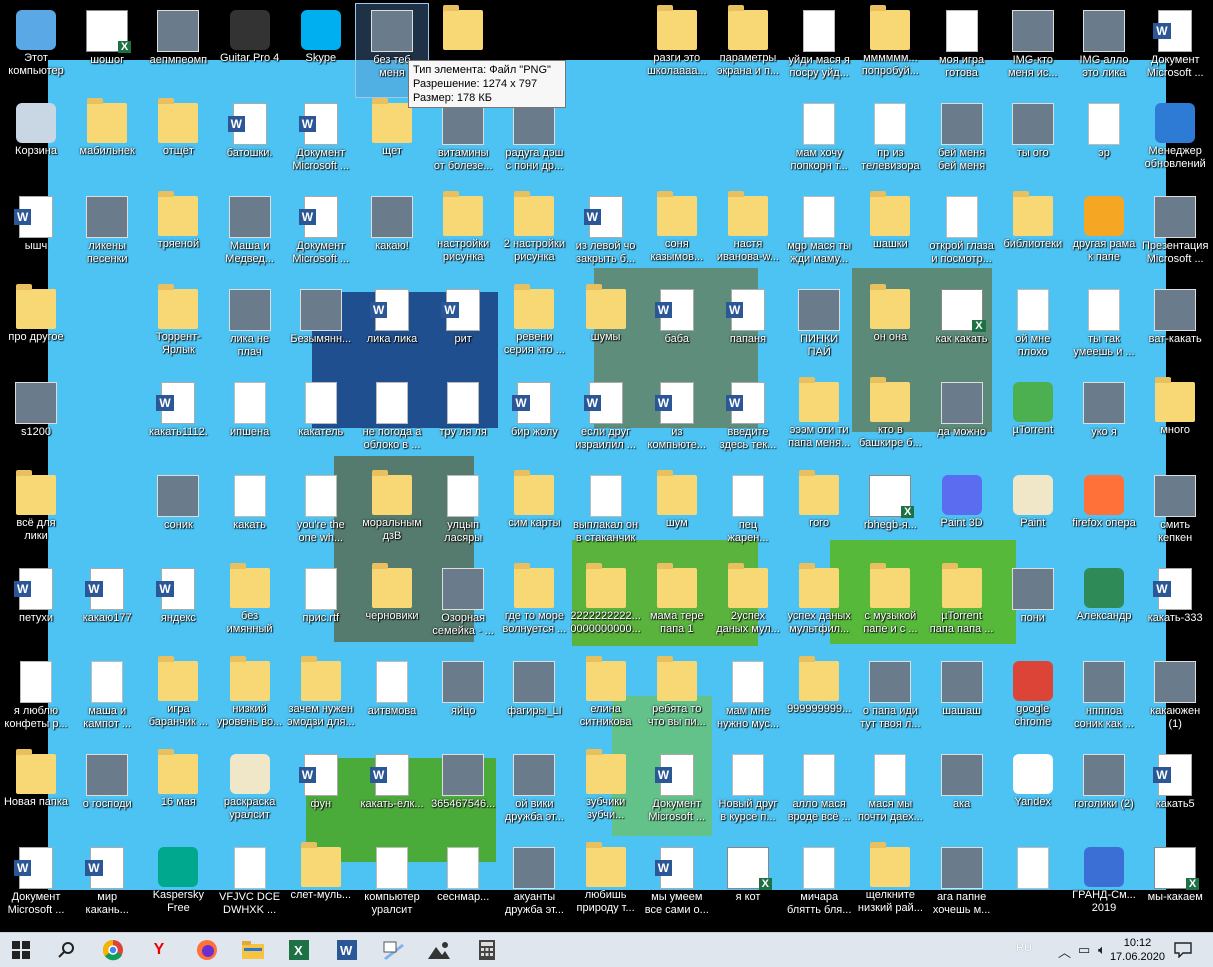 Image resolution: width=1213 pixels, height=967 pixels. I want to click on desktop-icon: пони, so click(1033, 608).